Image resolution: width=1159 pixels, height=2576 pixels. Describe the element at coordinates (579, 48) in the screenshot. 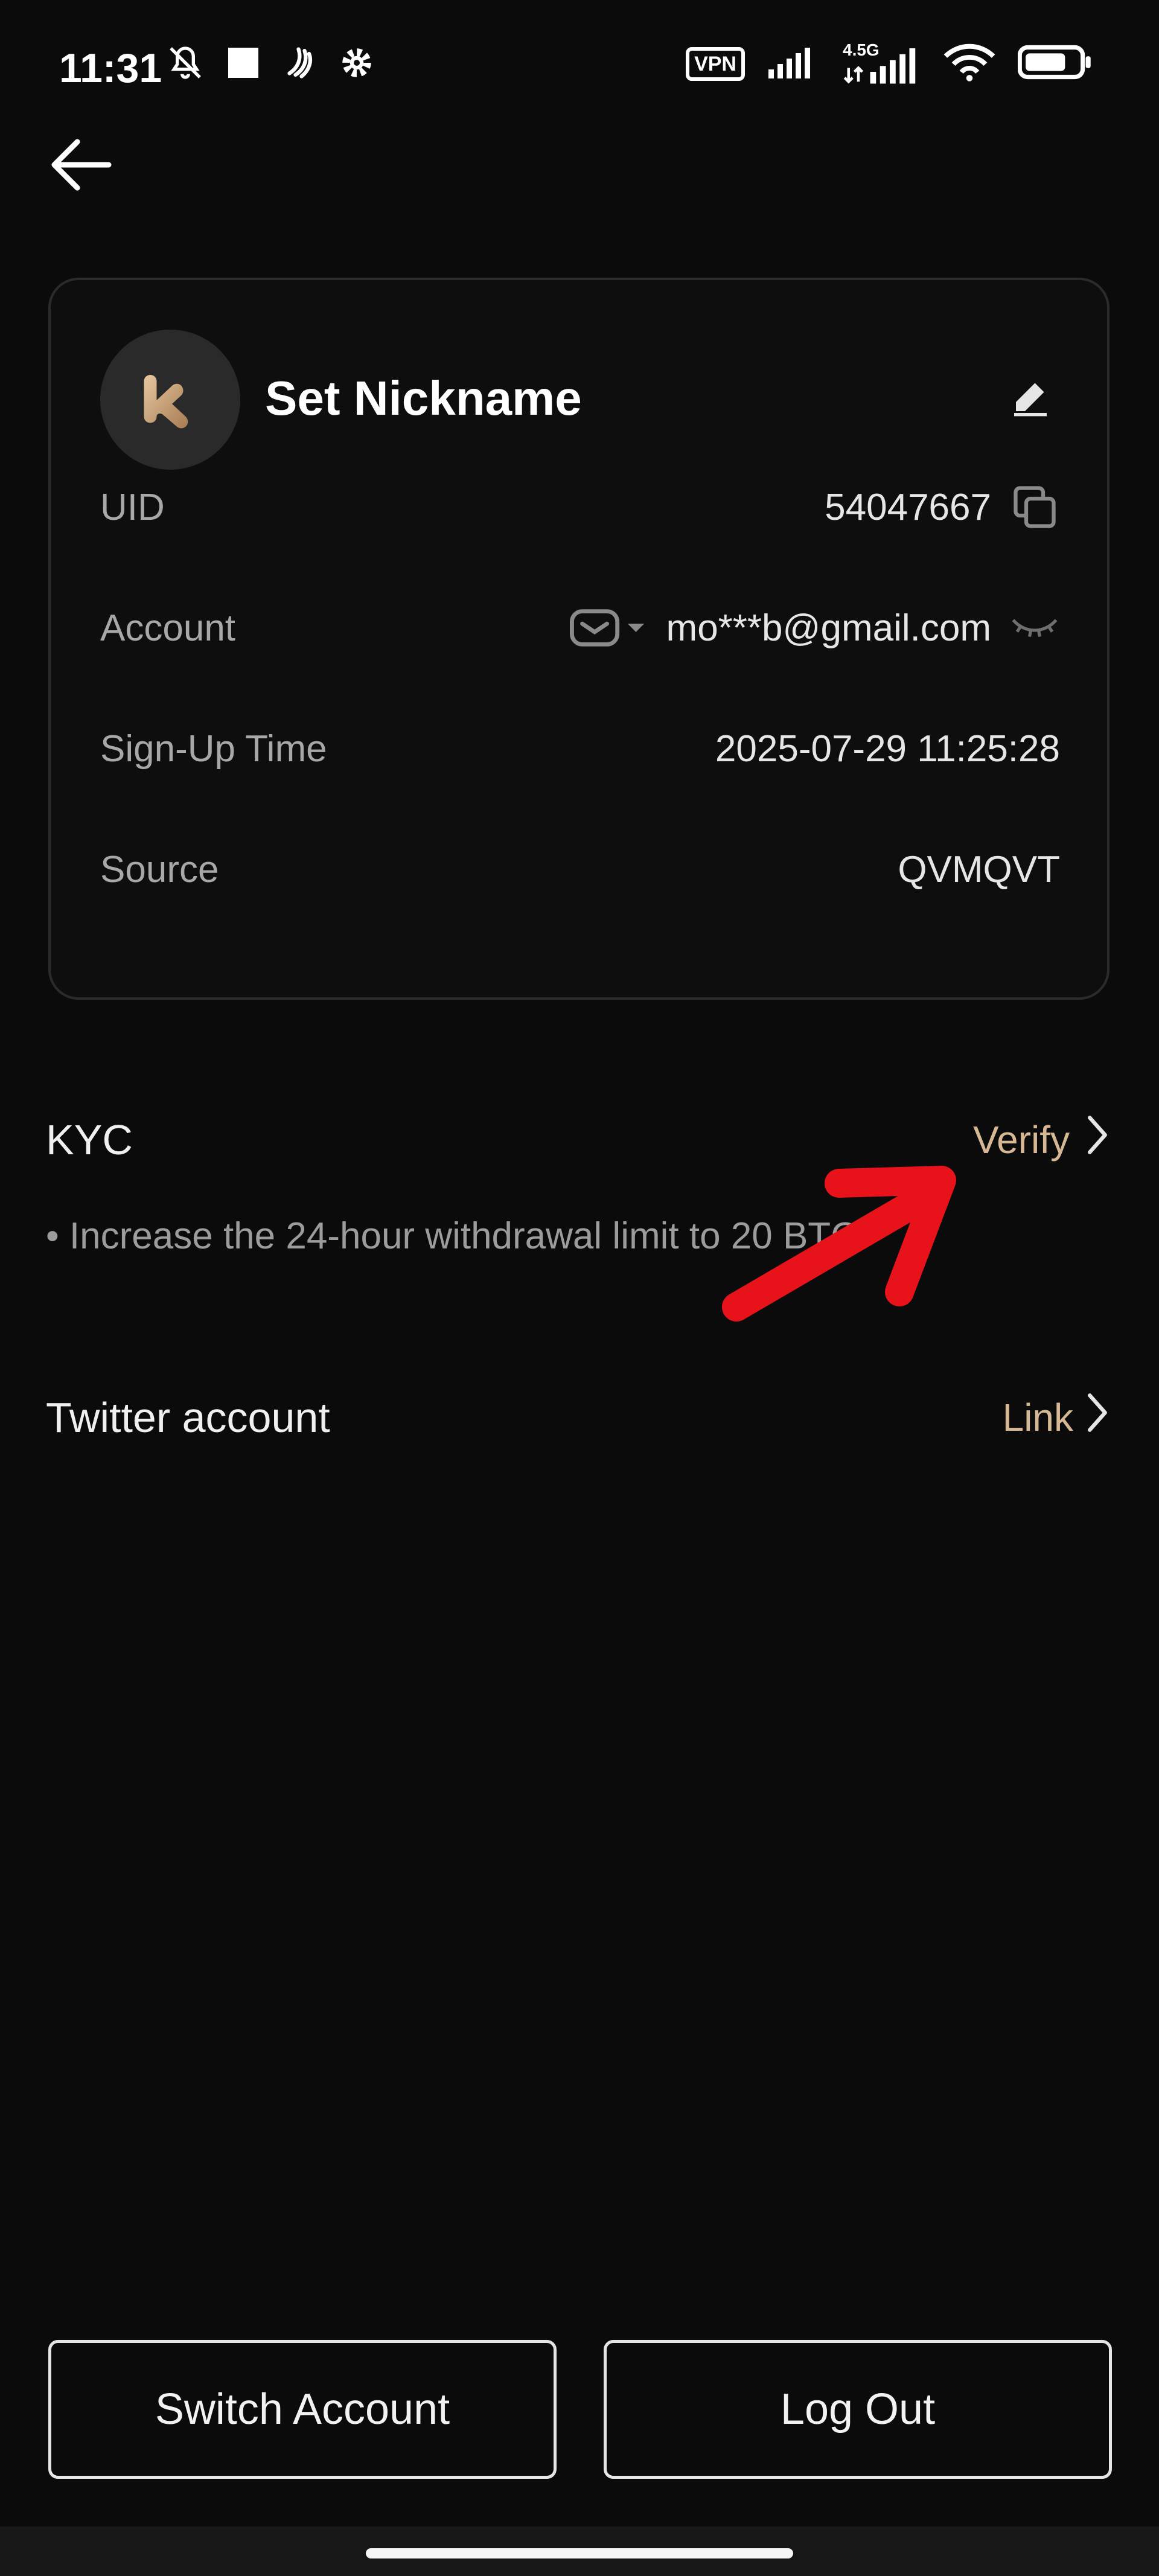

I see `status-bar: 11:31 VPN 4.5G` at that location.